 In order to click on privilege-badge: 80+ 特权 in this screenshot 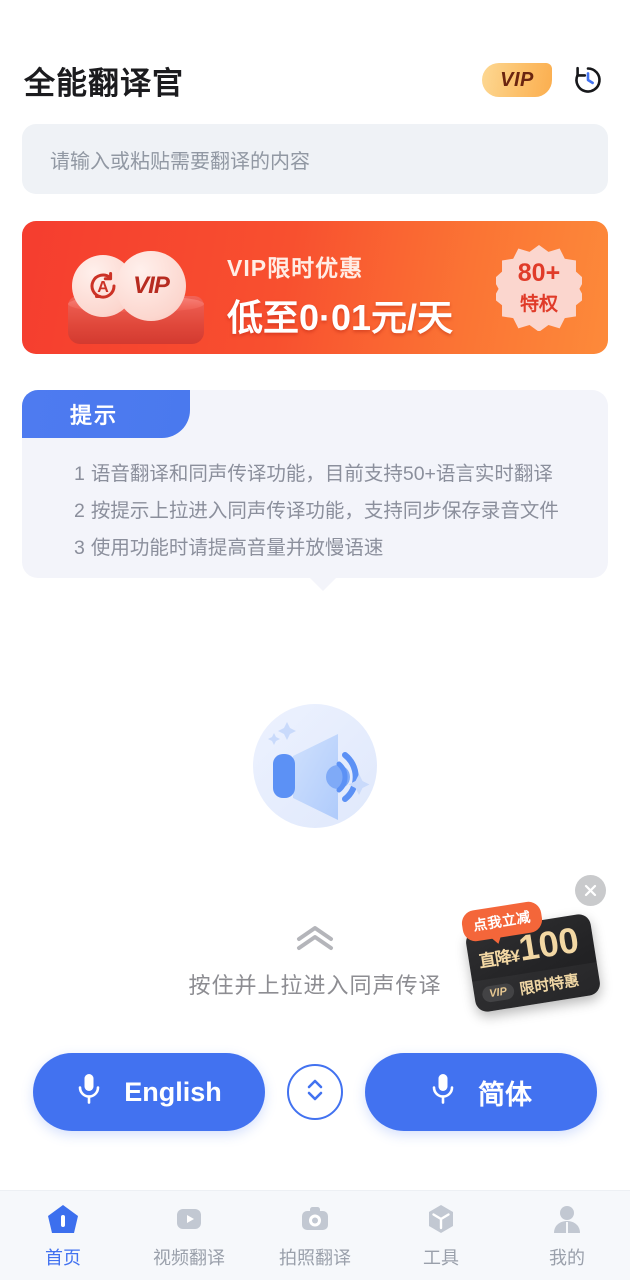, I will do `click(539, 288)`.